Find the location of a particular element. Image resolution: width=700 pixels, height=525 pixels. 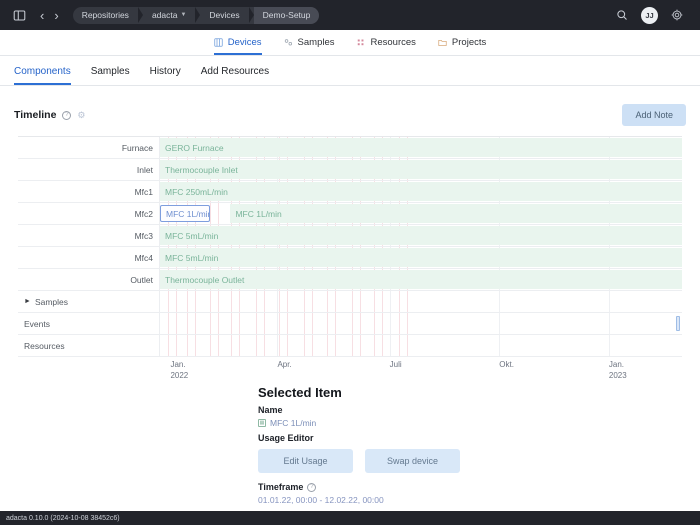

timeline-track: Thermocouple Inlet is located at coordinates (421, 169).